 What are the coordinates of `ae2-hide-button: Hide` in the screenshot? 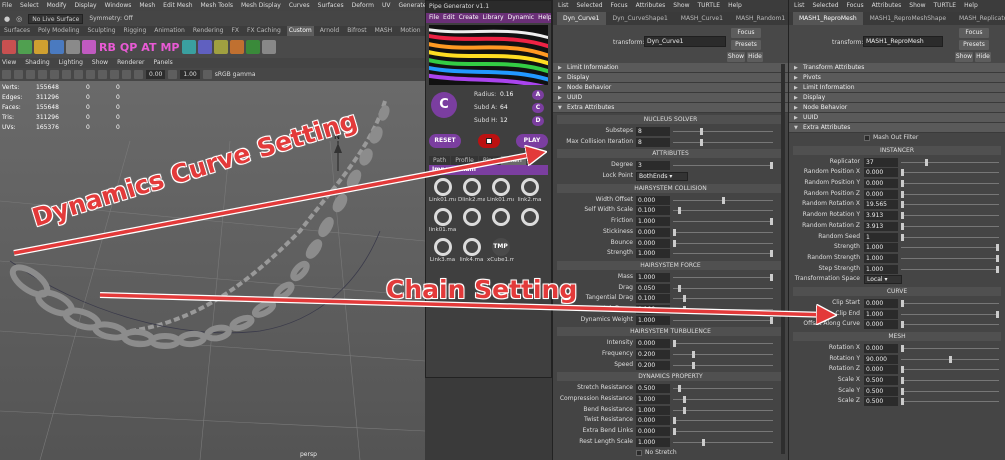 It's located at (983, 57).